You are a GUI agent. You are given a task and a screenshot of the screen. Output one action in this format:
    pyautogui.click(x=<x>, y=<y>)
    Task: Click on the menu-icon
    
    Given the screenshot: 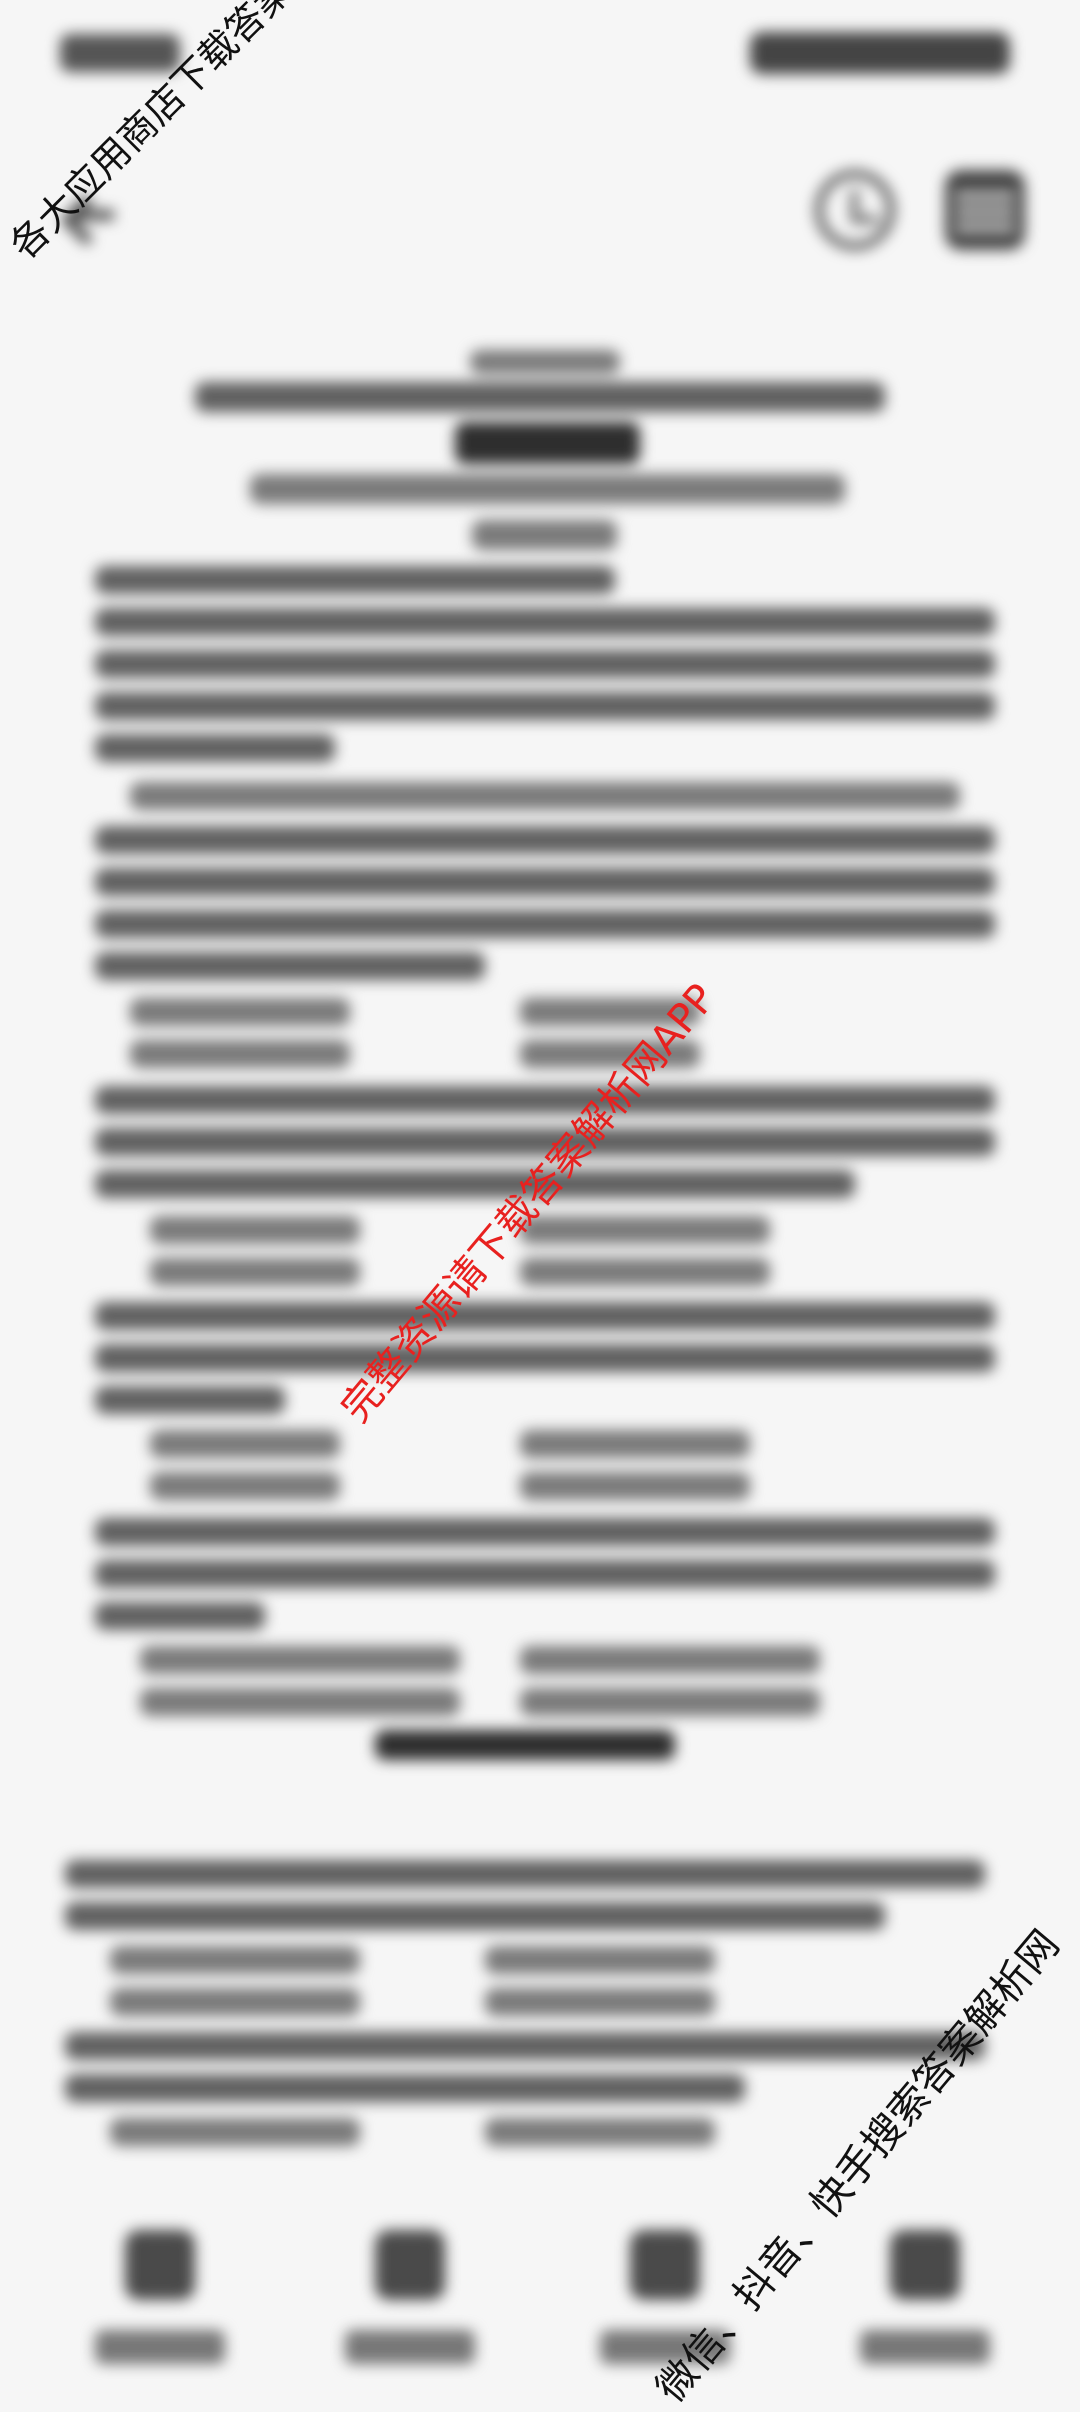 What is the action you would take?
    pyautogui.click(x=985, y=210)
    